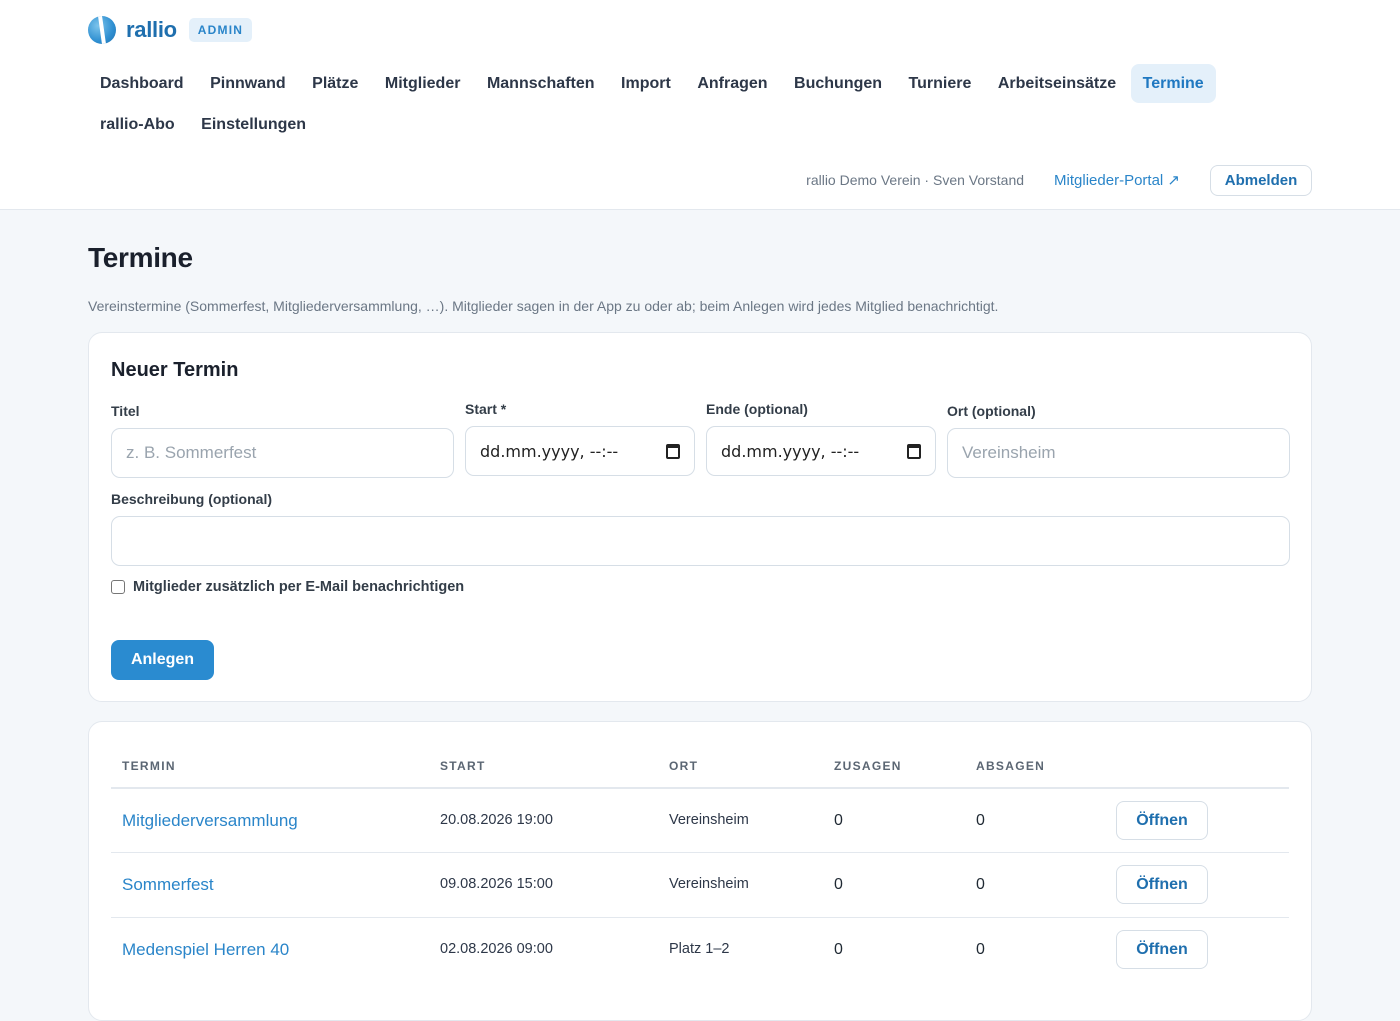  I want to click on create-button: Anlegen, so click(162, 660).